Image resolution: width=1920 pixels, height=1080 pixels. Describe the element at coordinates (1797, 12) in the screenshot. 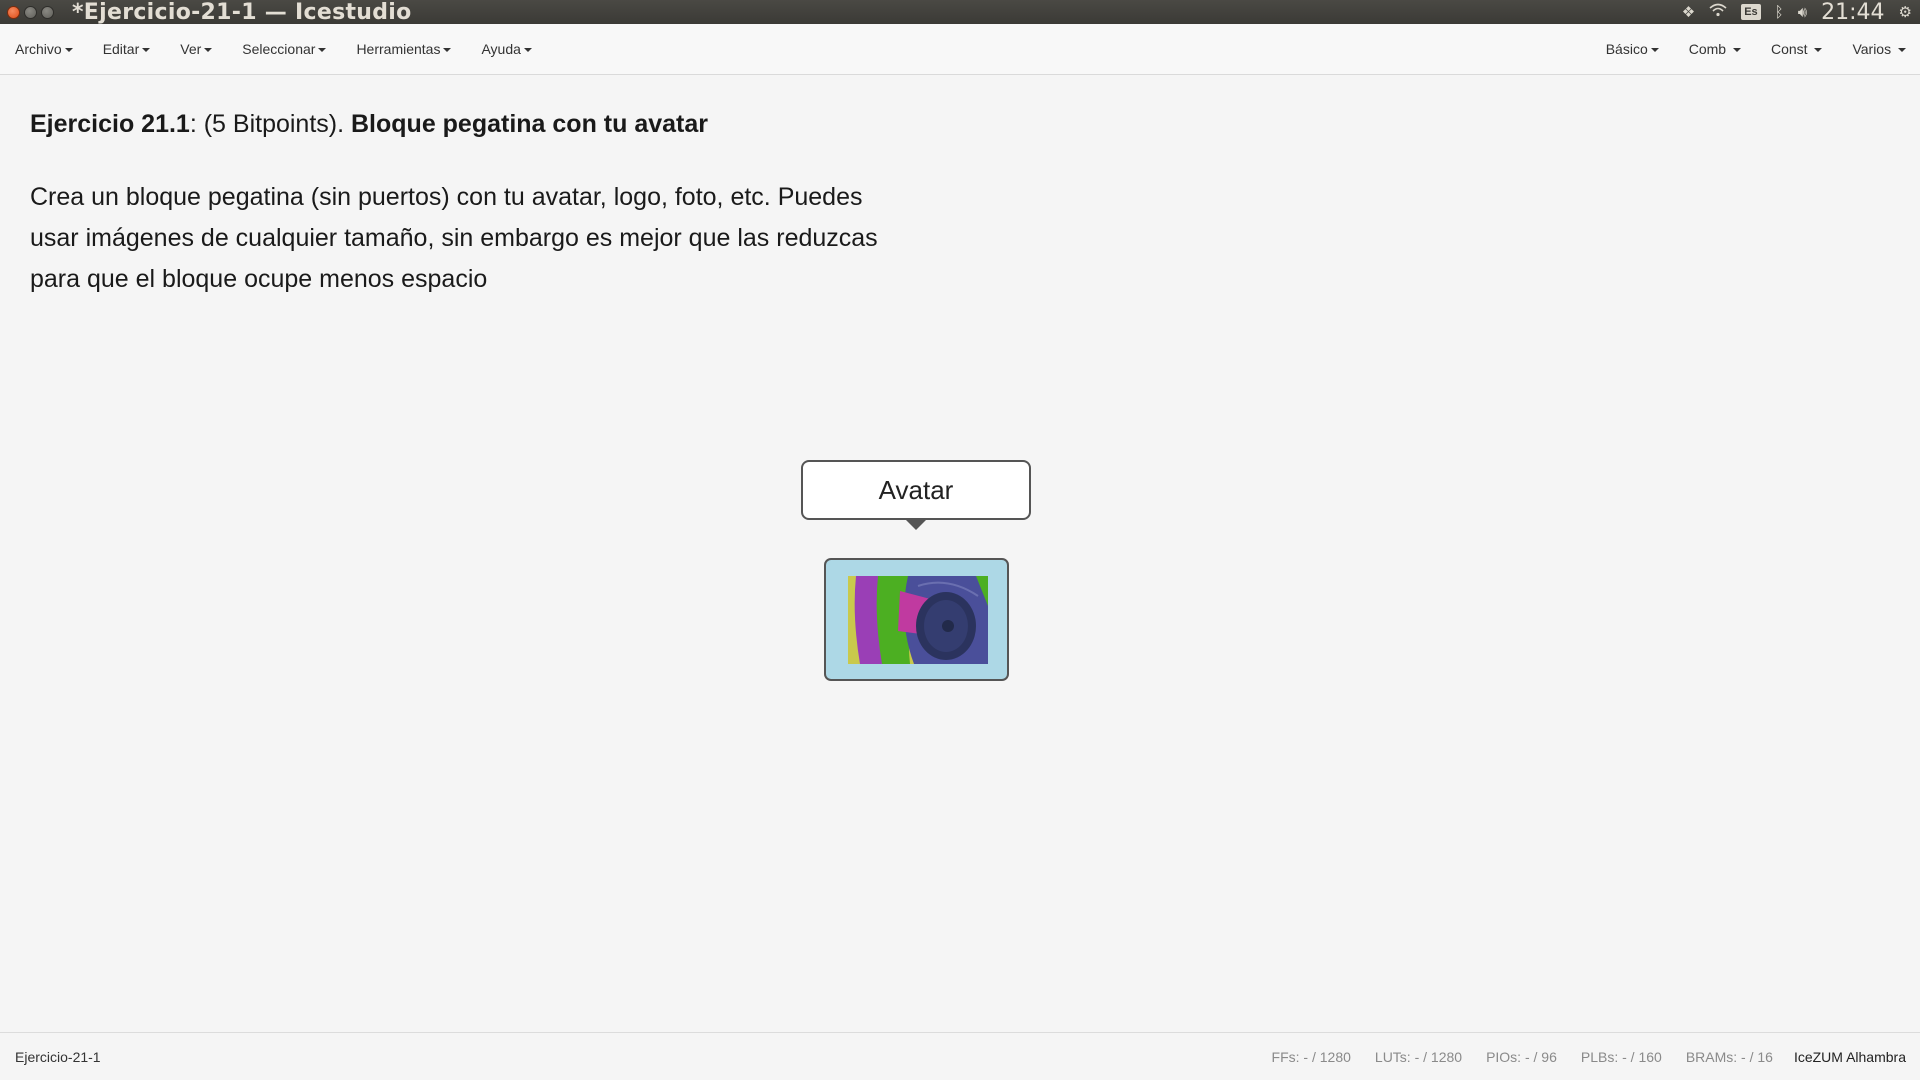

I see `system-tray: ❖ Es ᛒ 🔊︎ 21:44 ⚙` at that location.